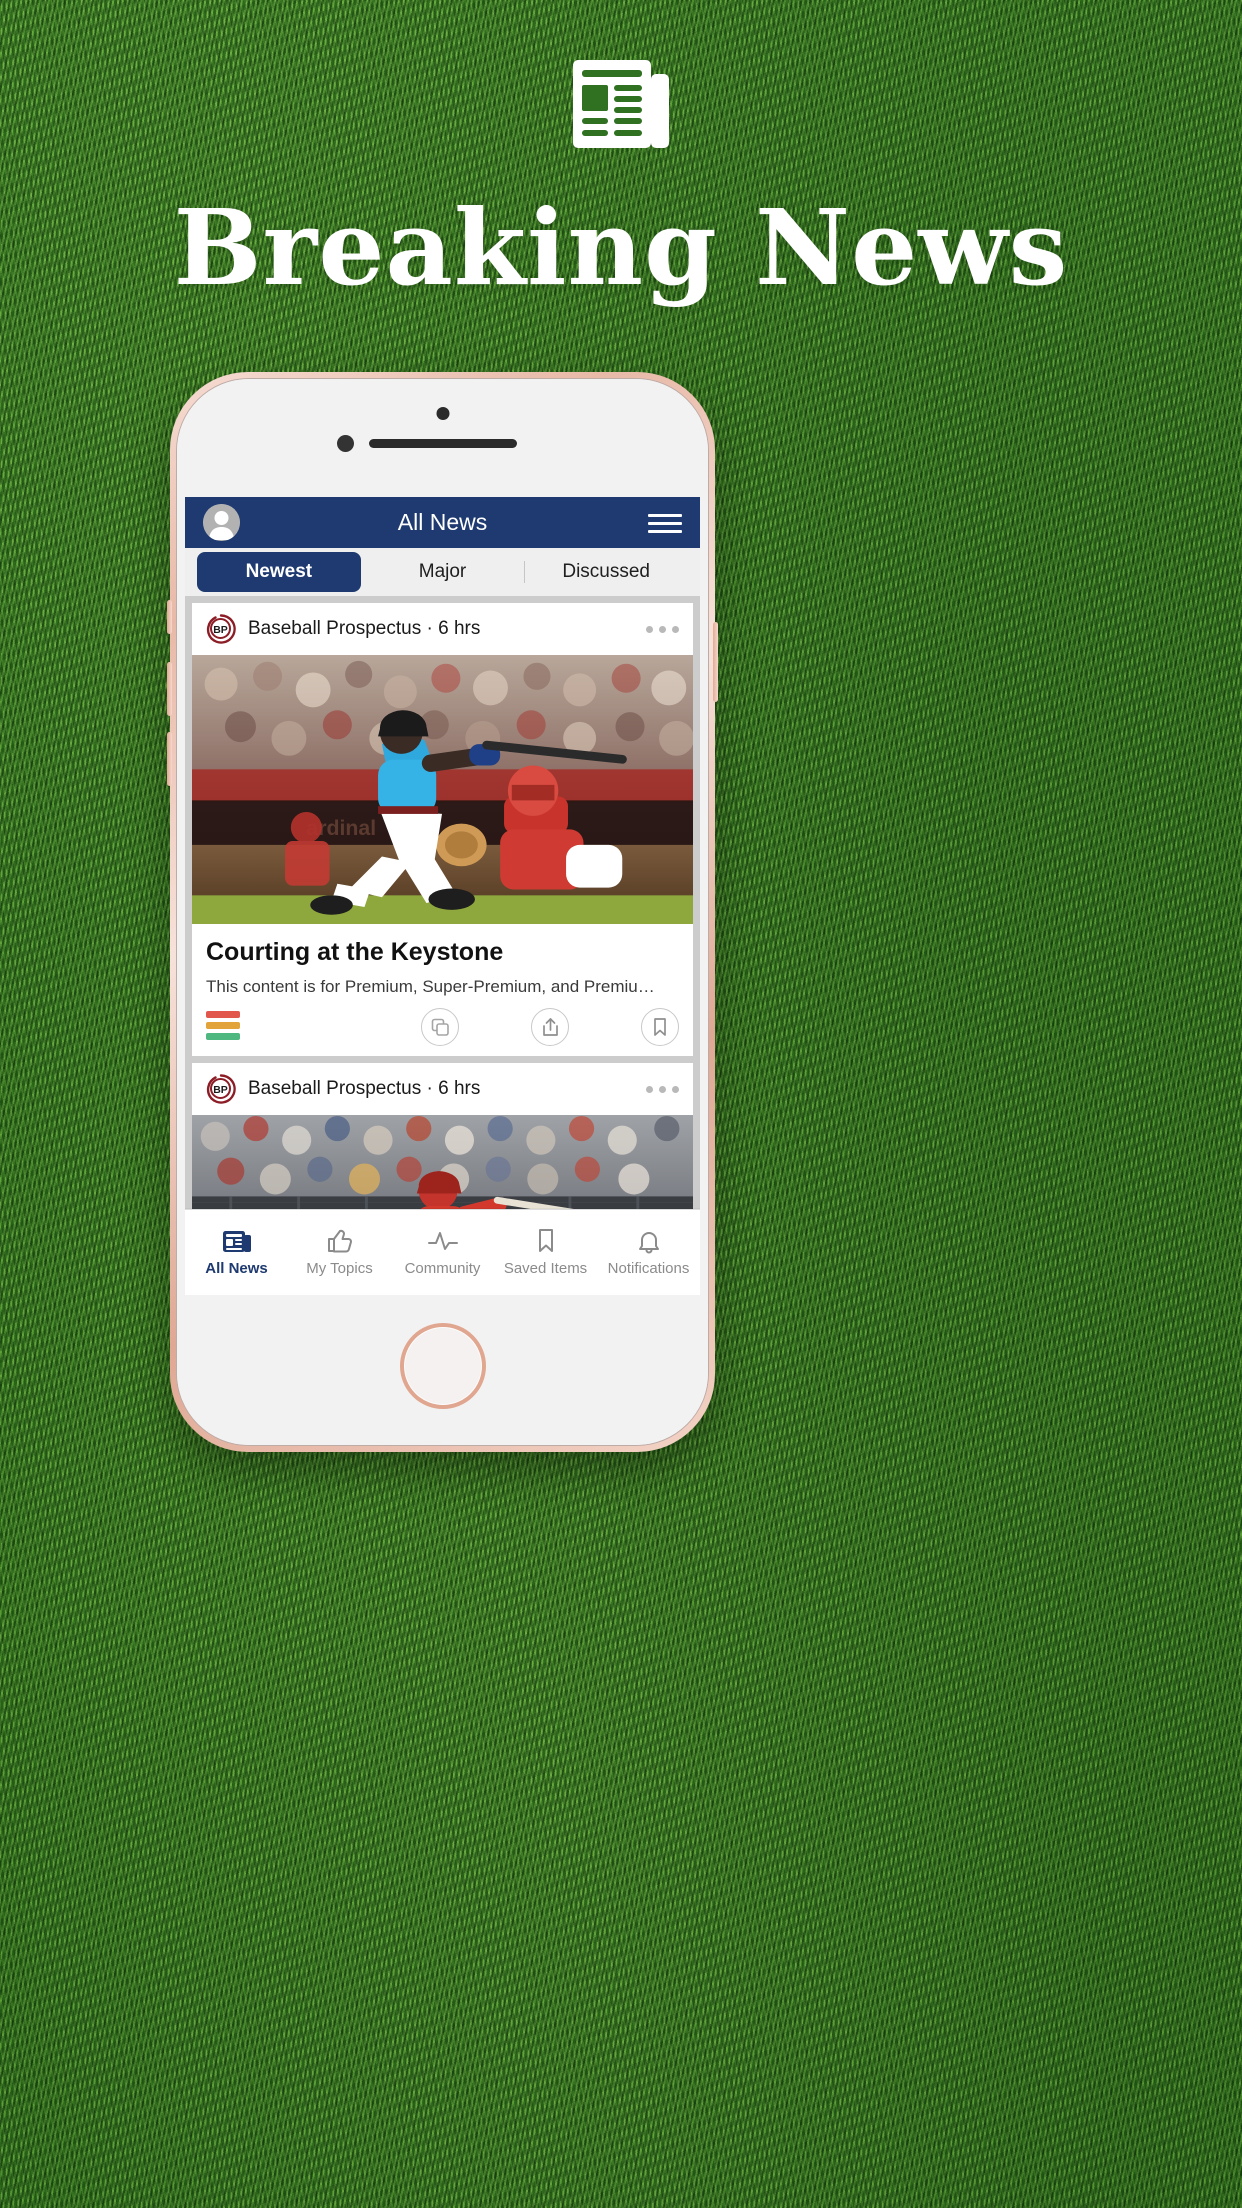 This screenshot has width=1242, height=2208. I want to click on share-icon, so click(550, 1027).